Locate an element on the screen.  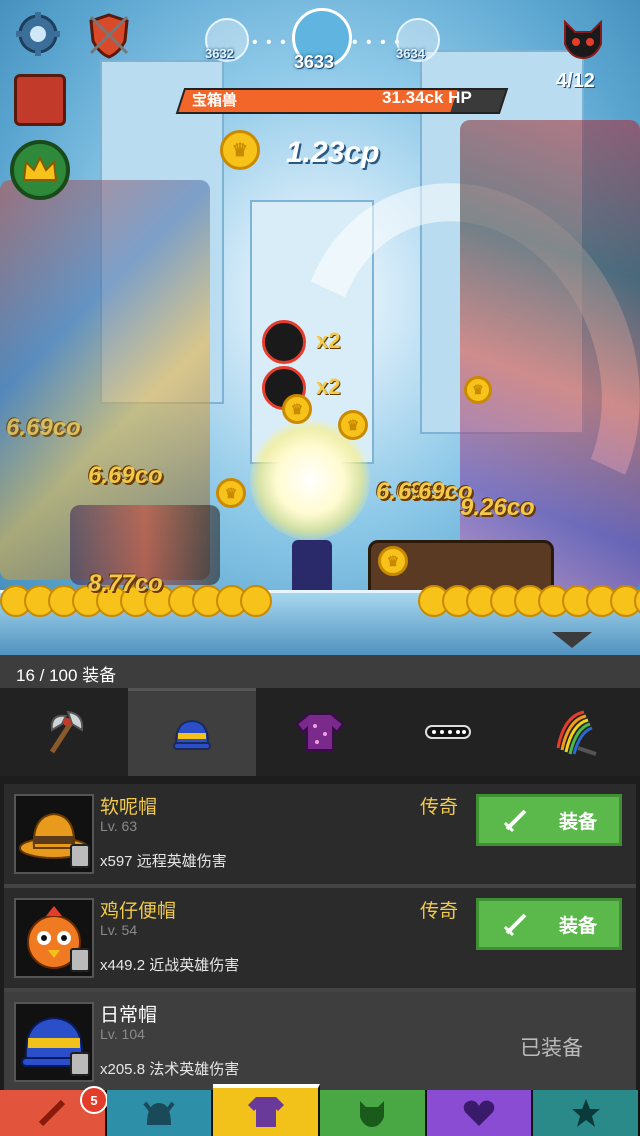
hat-icon is located at coordinates (192, 734).